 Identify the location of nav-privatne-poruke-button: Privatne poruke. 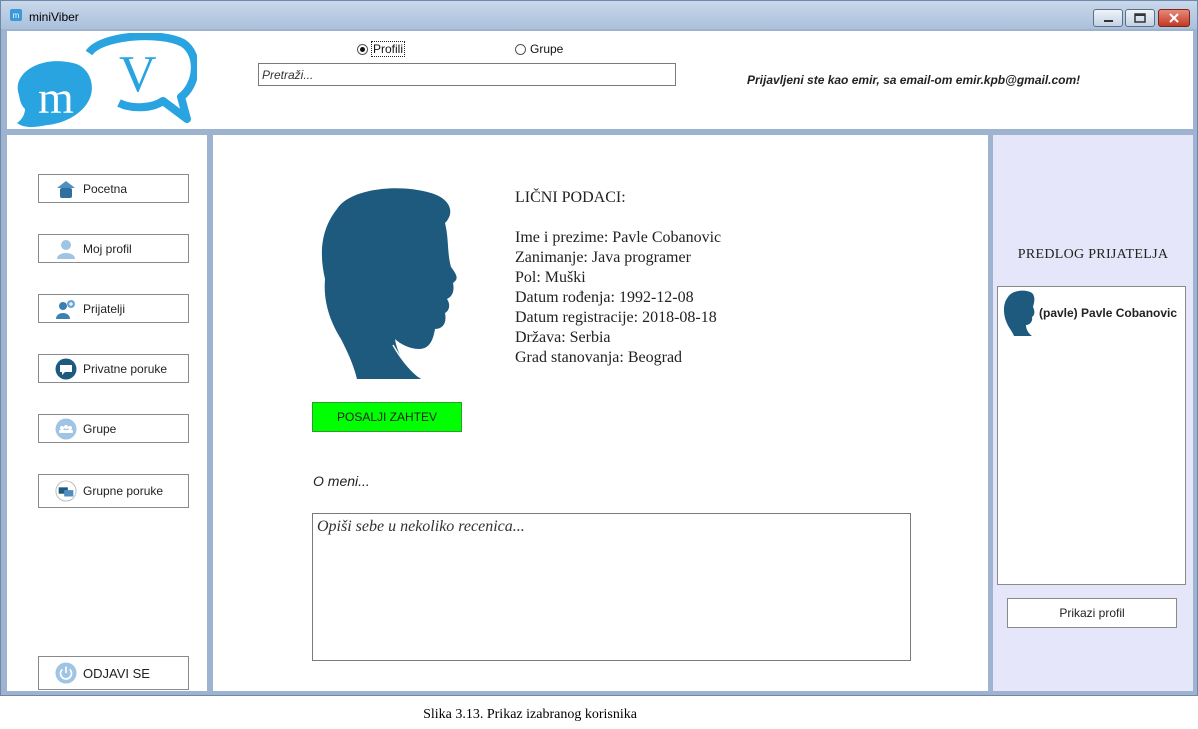
(113, 368).